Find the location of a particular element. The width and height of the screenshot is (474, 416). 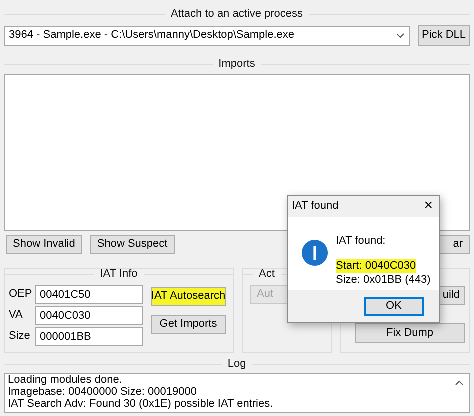

log-line: Loading modules done. is located at coordinates (66, 380).